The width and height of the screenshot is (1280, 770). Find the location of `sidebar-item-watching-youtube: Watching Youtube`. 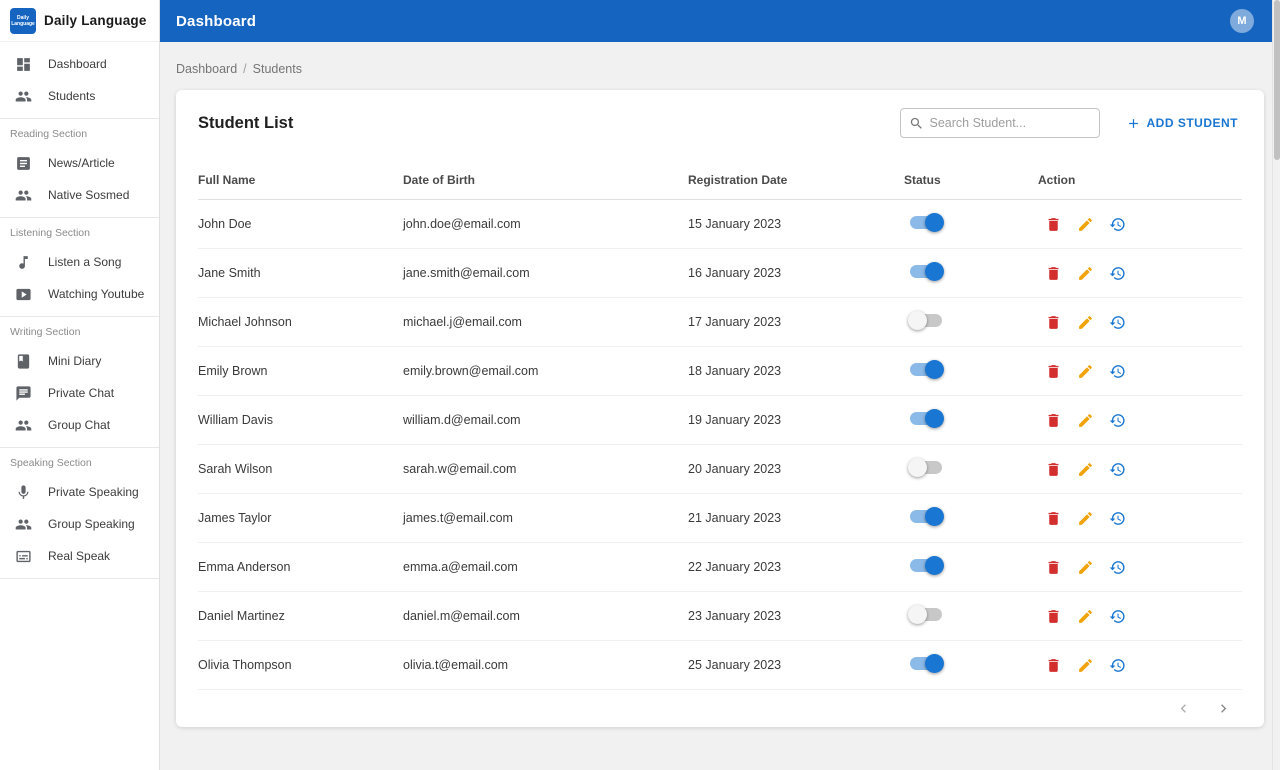

sidebar-item-watching-youtube: Watching Youtube is located at coordinates (79, 294).